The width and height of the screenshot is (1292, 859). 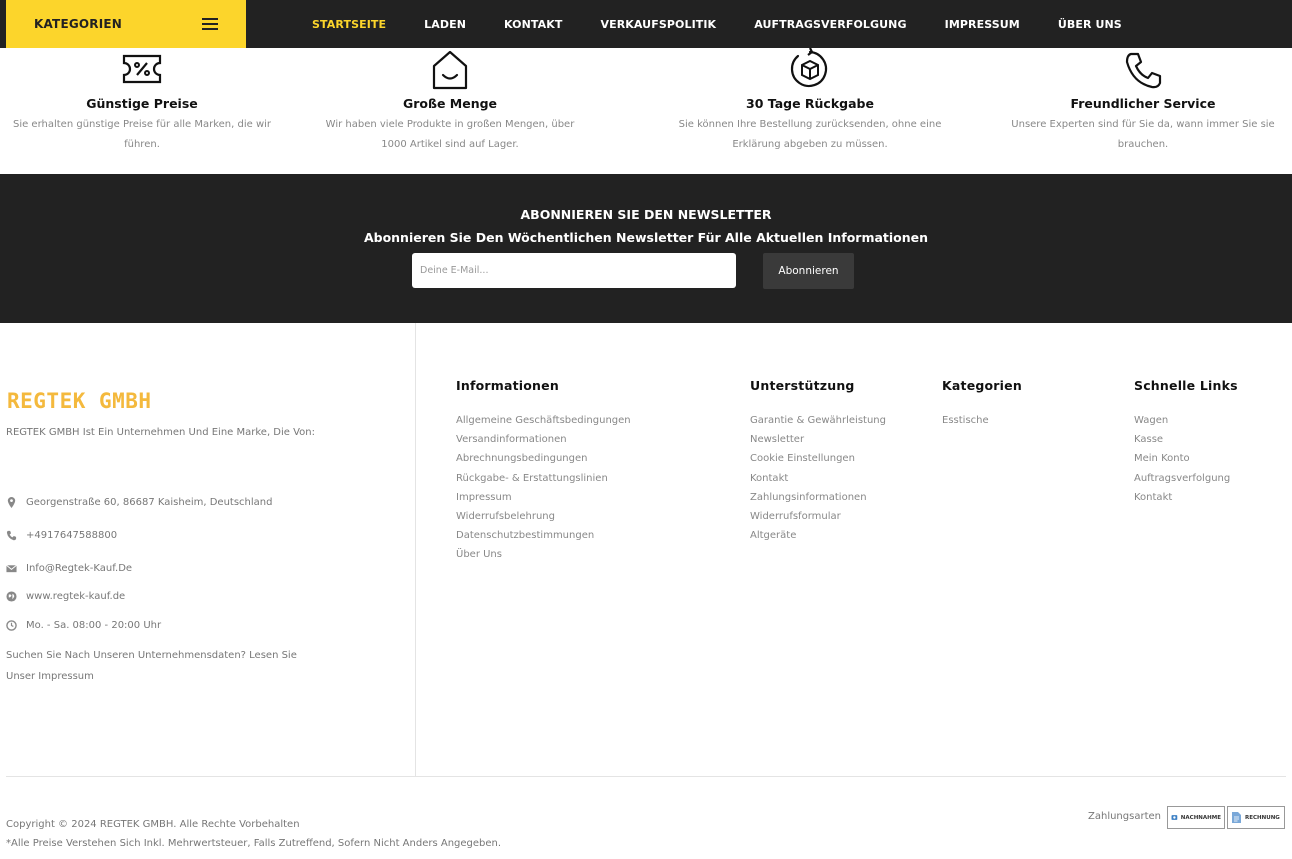 What do you see at coordinates (818, 420) in the screenshot?
I see `footer-link: Garantie & Gewährleistung` at bounding box center [818, 420].